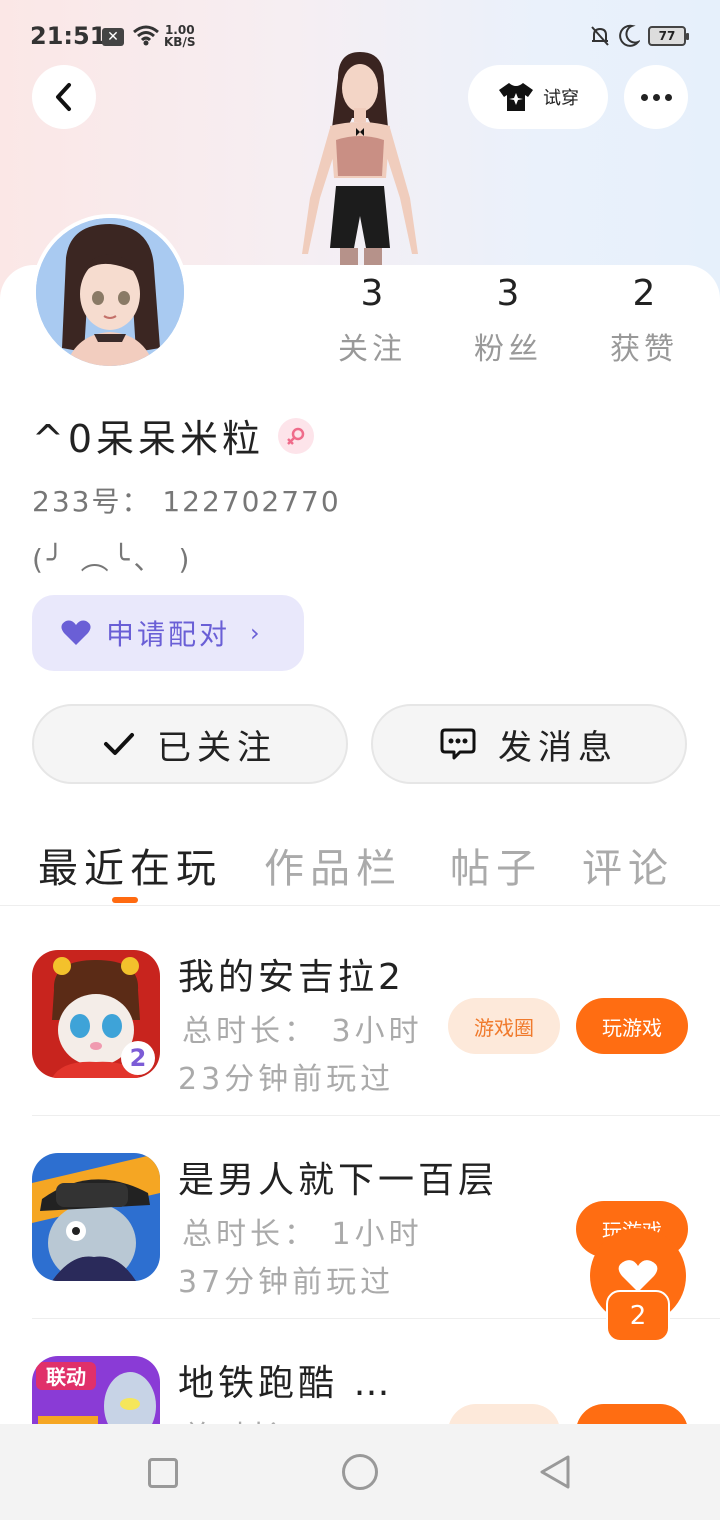 The image size is (720, 1520). I want to click on apply-pair-label: 申请配对, so click(168, 634).